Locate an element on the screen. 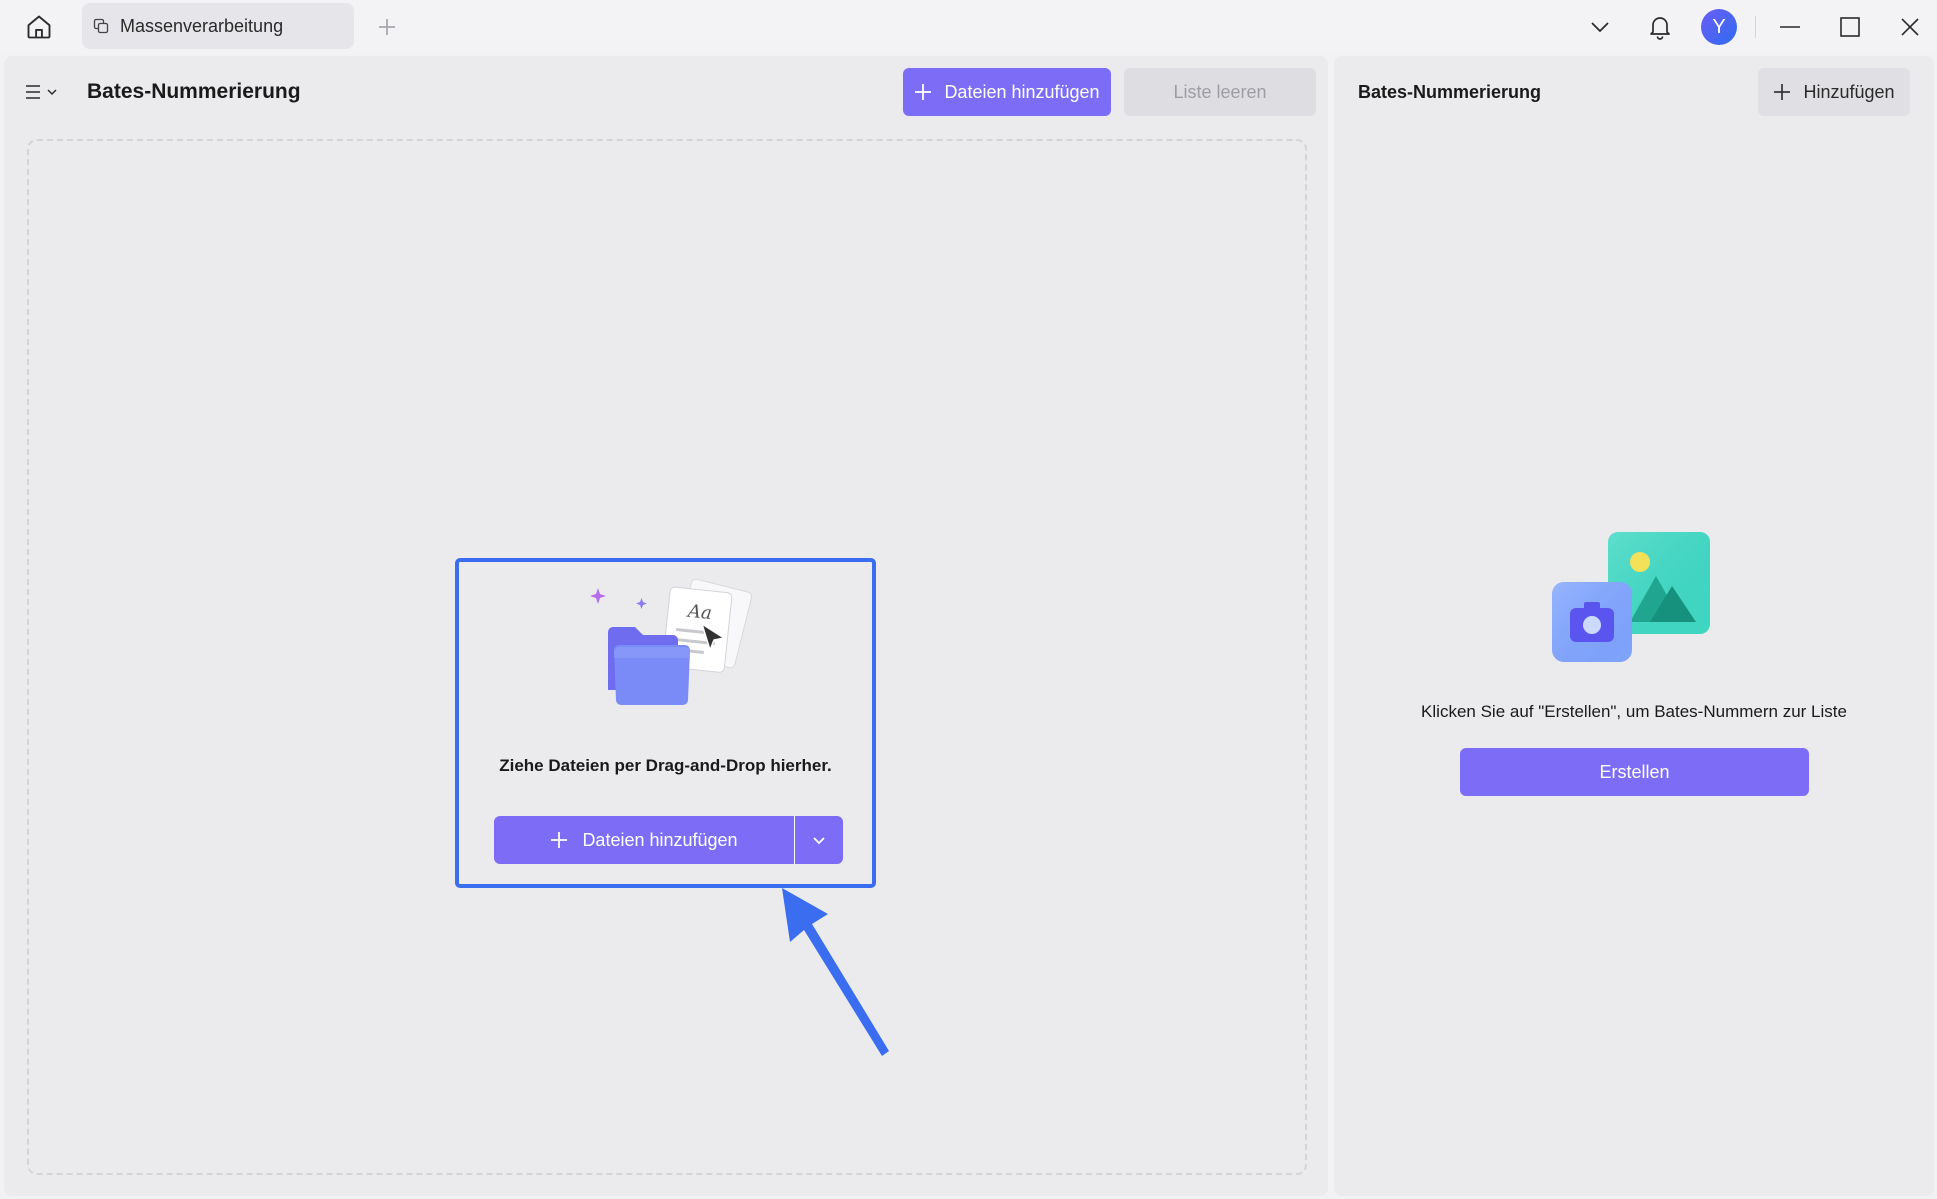 The image size is (1937, 1199). bell-icon is located at coordinates (1660, 28).